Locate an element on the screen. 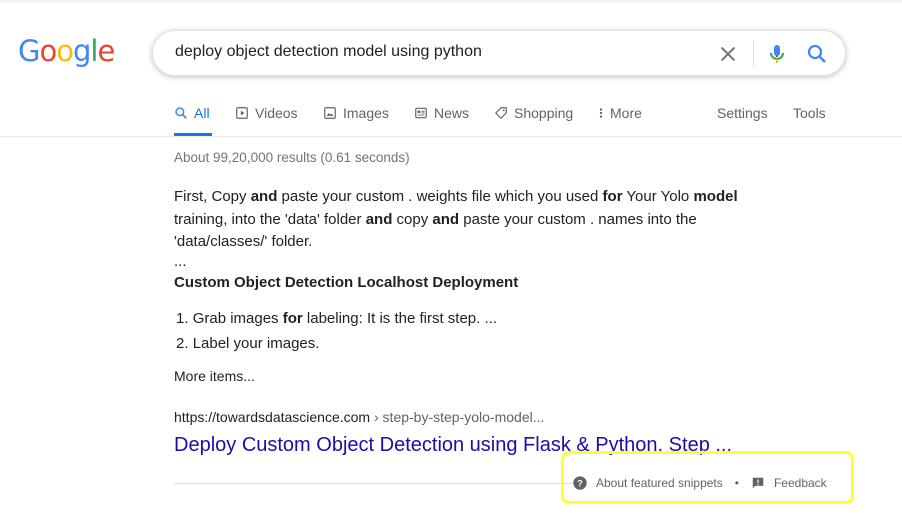  list-text: Label your images. is located at coordinates (256, 343).